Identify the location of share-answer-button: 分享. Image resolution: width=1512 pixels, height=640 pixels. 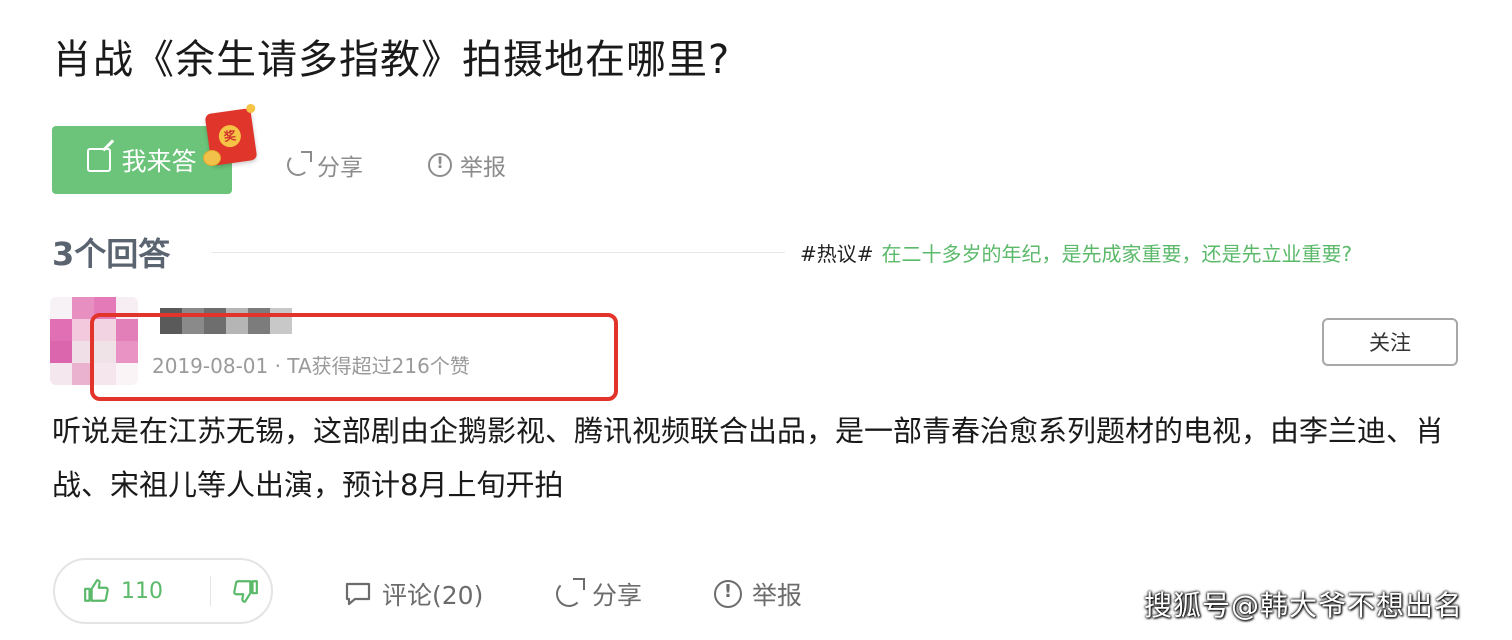
(599, 594).